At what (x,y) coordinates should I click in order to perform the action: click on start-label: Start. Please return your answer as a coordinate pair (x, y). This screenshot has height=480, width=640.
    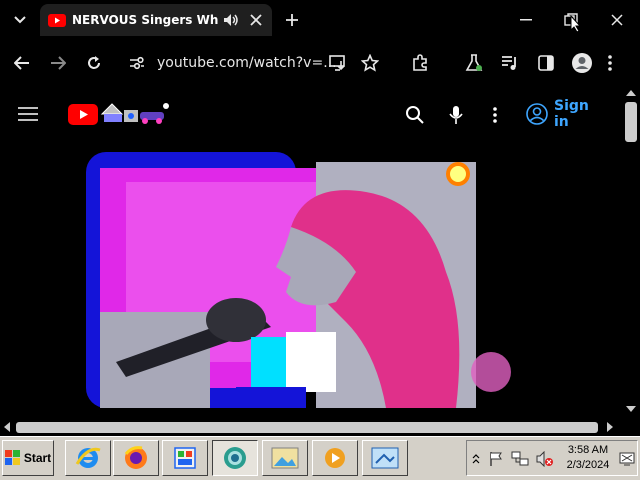
    Looking at the image, I should click on (37, 458).